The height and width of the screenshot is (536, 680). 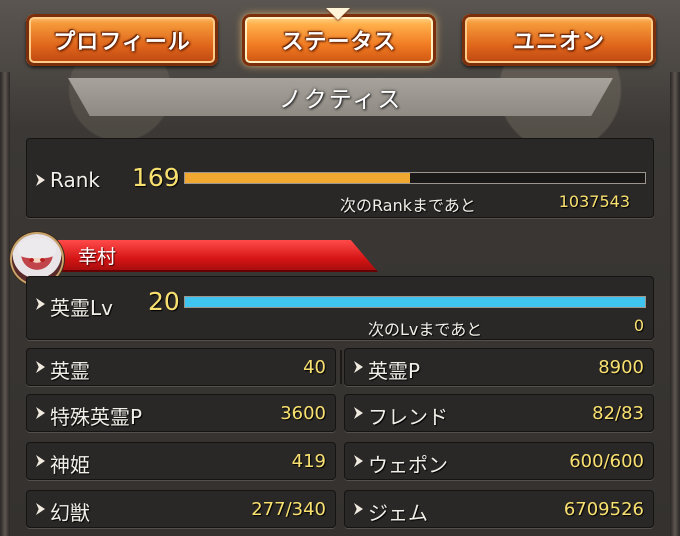 What do you see at coordinates (618, 413) in the screenshot?
I see `stat-value: 82/83` at bounding box center [618, 413].